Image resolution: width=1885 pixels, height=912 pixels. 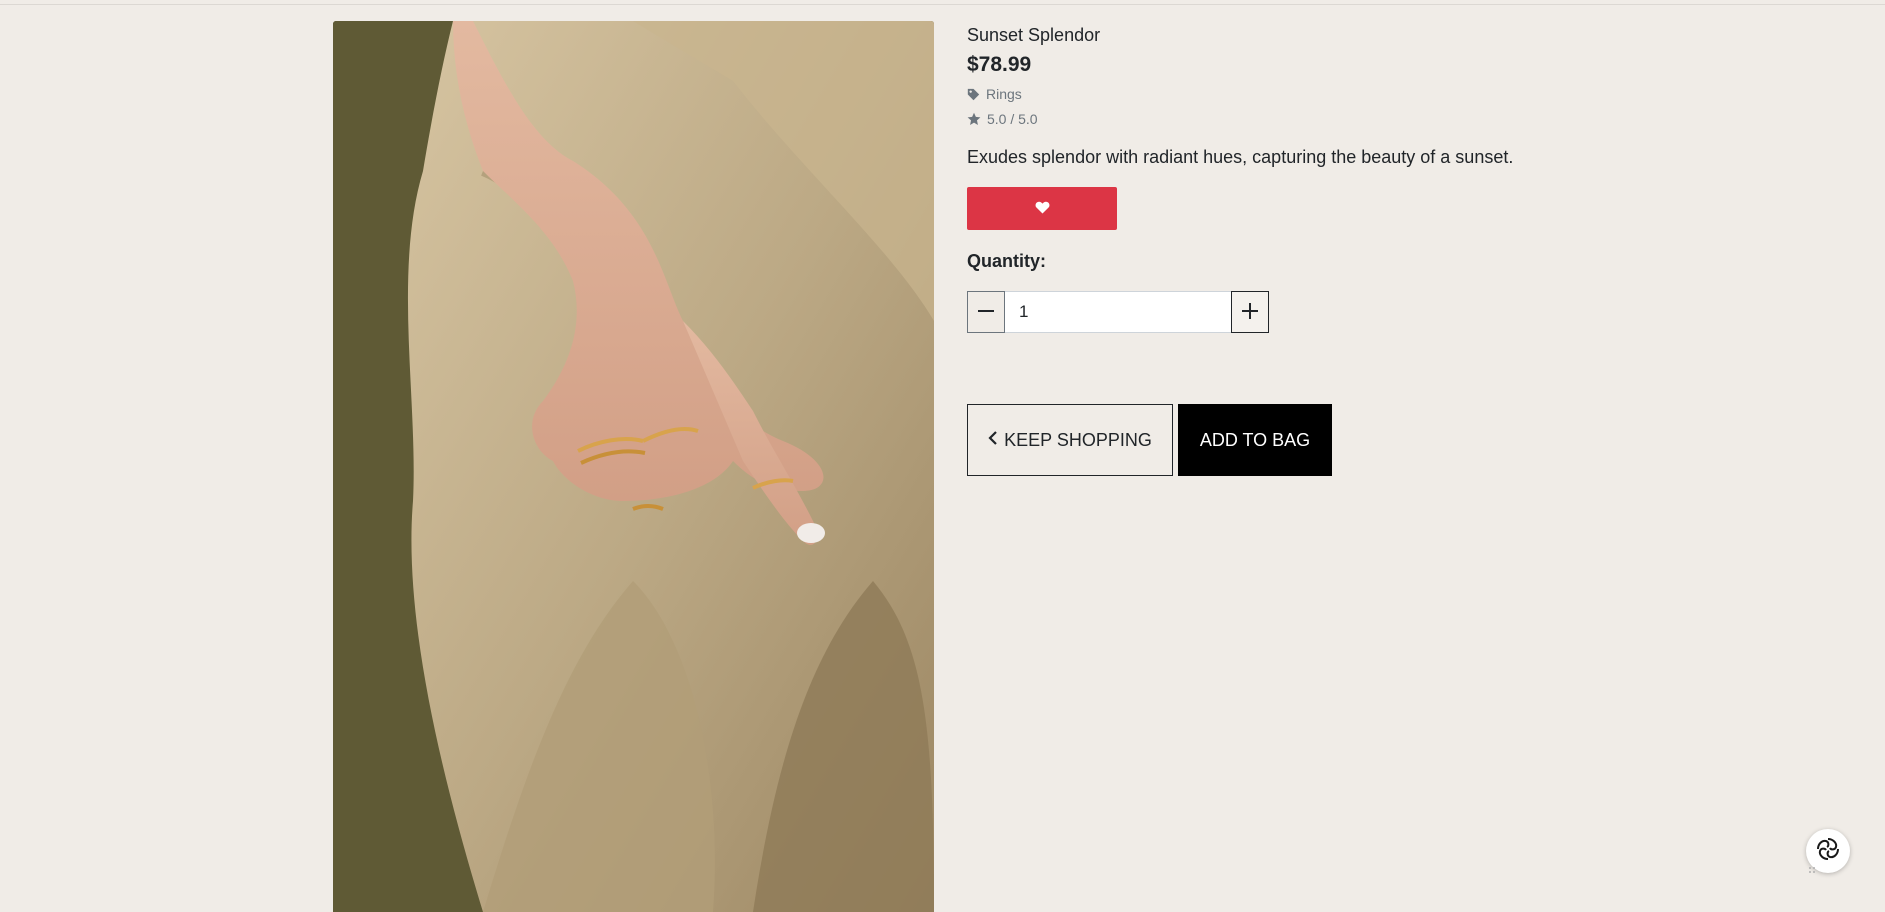 I want to click on keep-shopping-label: KEEP SHOPPING, so click(x=1078, y=439).